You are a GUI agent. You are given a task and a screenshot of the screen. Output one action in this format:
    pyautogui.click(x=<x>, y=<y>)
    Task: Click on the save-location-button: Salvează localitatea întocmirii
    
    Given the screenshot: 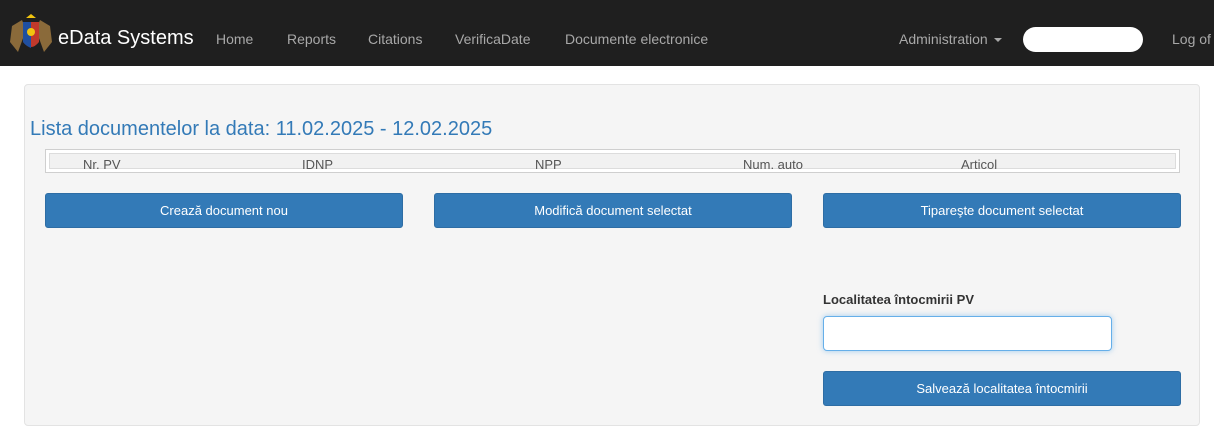 What is the action you would take?
    pyautogui.click(x=1002, y=388)
    